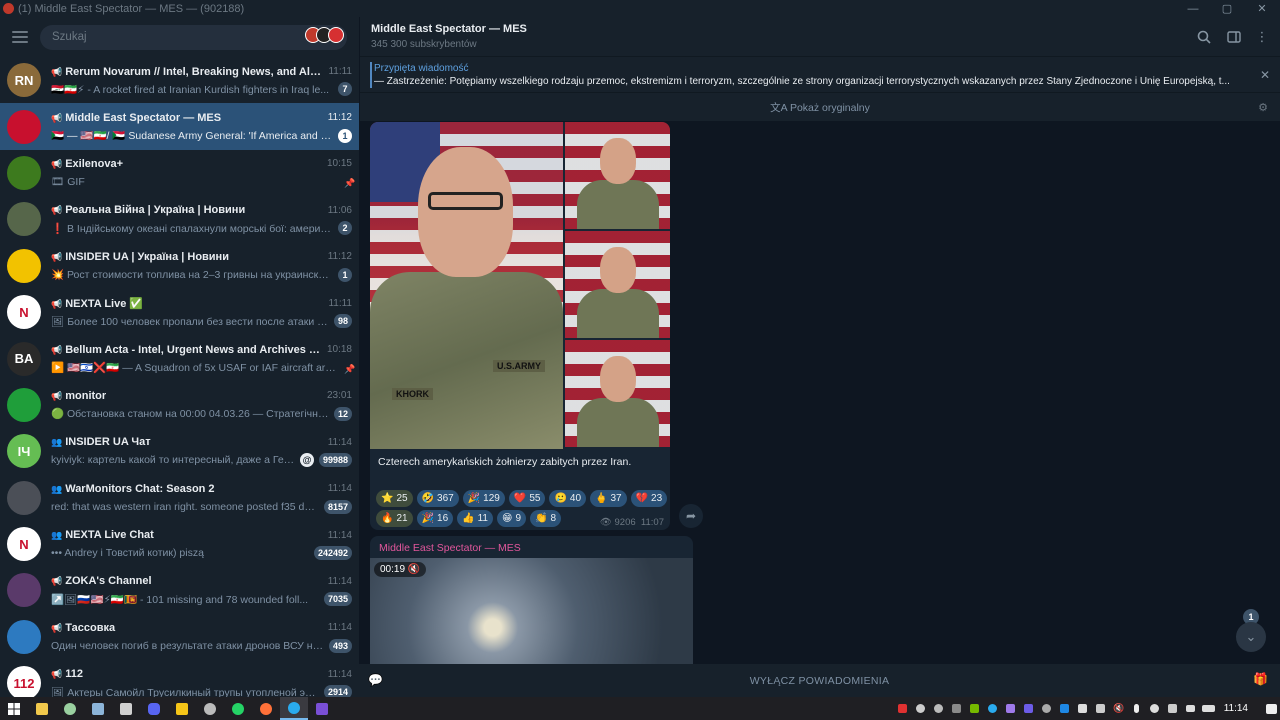 The height and width of the screenshot is (720, 1280). I want to click on gift-icon: 🎁, so click(1260, 679).